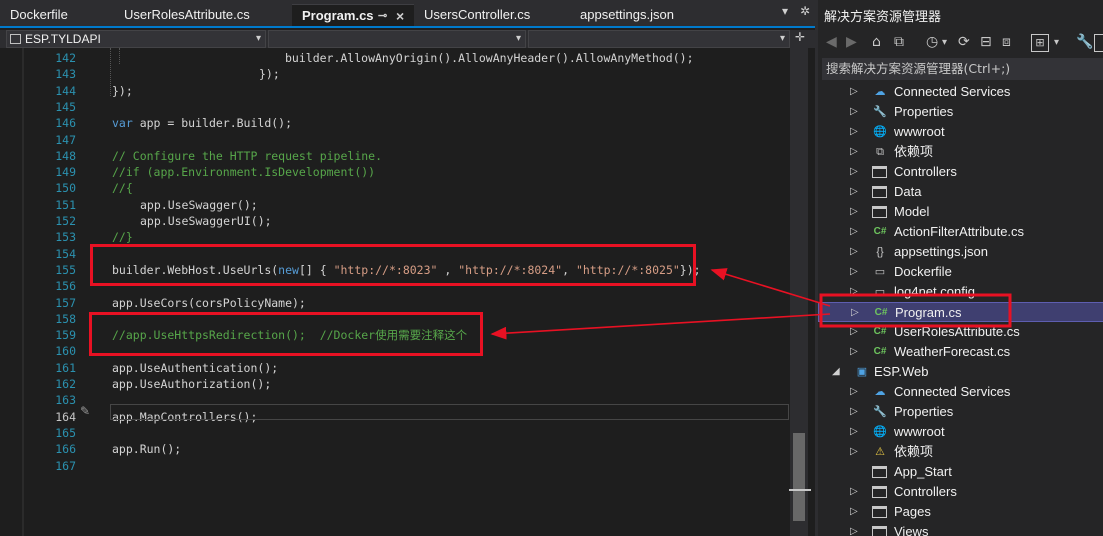  I want to click on forward-icon: ▶, so click(851, 42).